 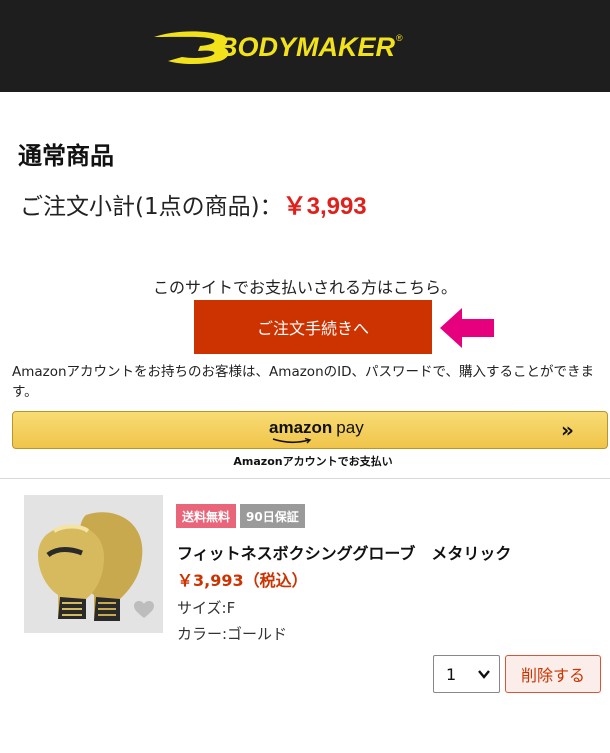 What do you see at coordinates (206, 516) in the screenshot?
I see `free-shipping-badge: 送料無料` at bounding box center [206, 516].